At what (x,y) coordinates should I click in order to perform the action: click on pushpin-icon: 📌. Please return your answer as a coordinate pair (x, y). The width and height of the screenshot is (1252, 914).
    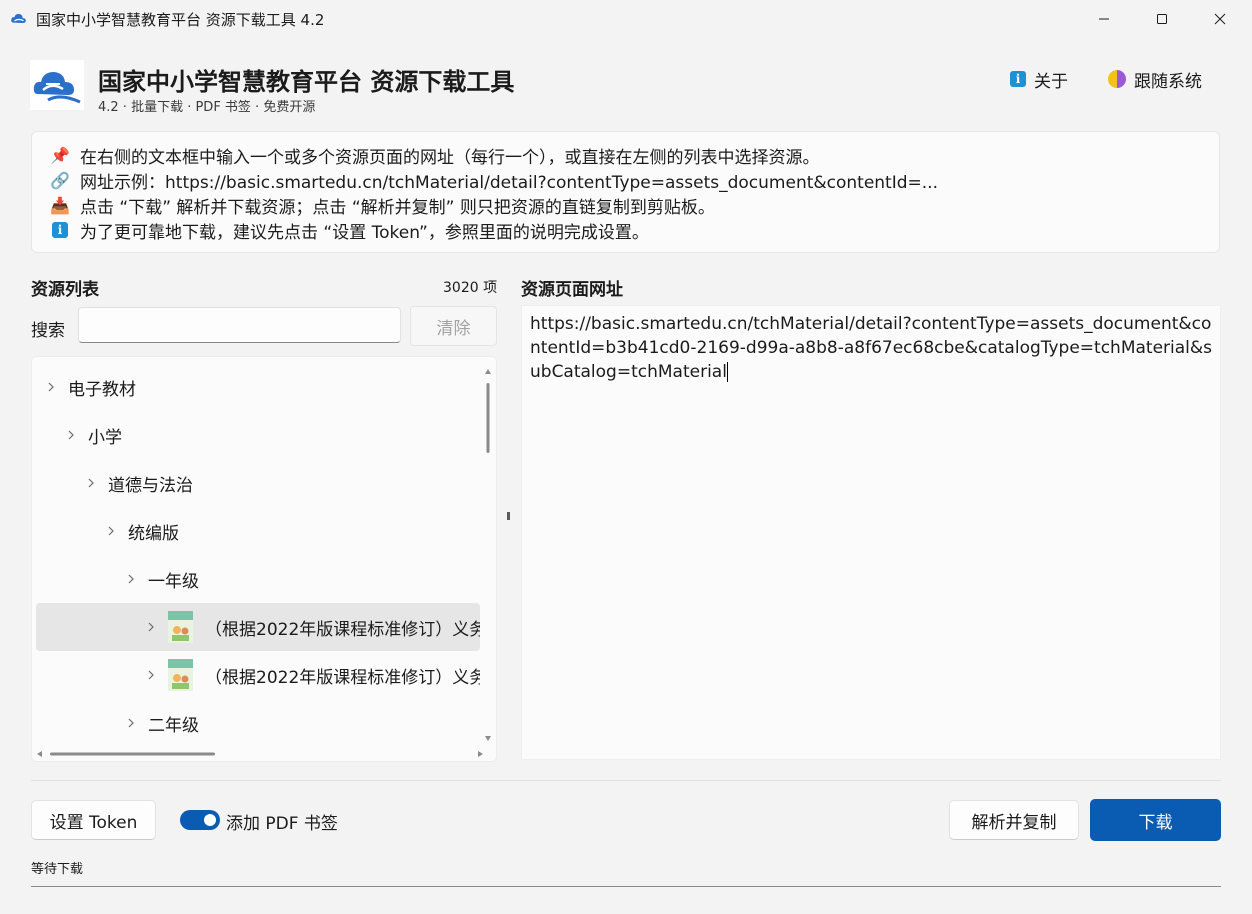
    Looking at the image, I should click on (60, 155).